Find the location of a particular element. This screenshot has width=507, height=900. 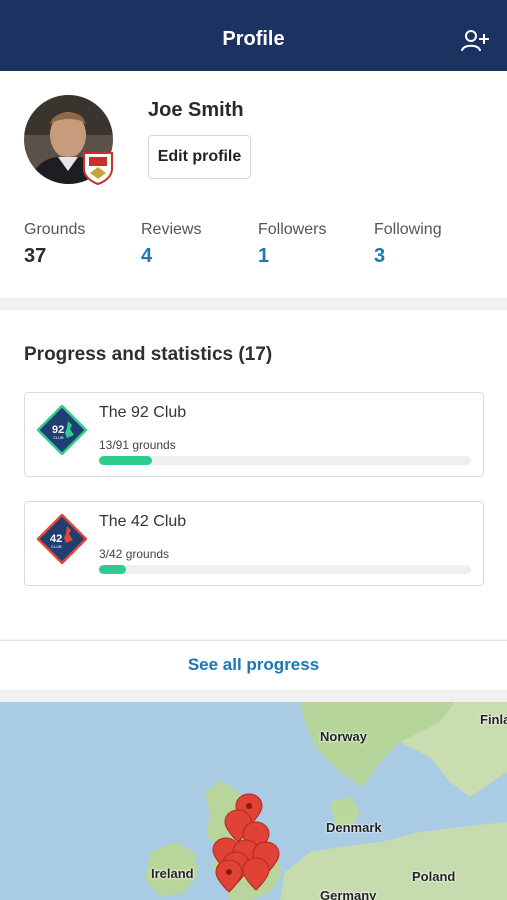

progress-title: Progress and statistics (17) is located at coordinates (148, 354).